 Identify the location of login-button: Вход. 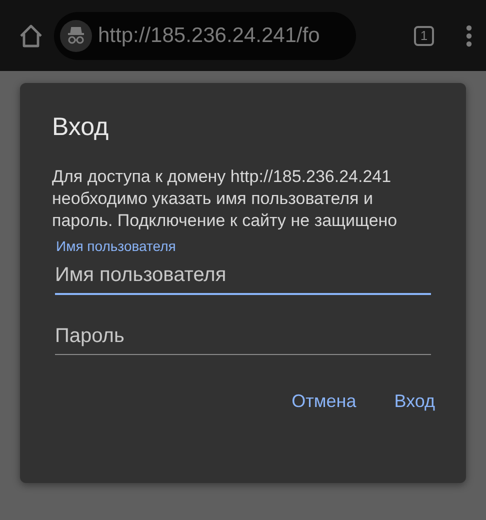
(414, 401).